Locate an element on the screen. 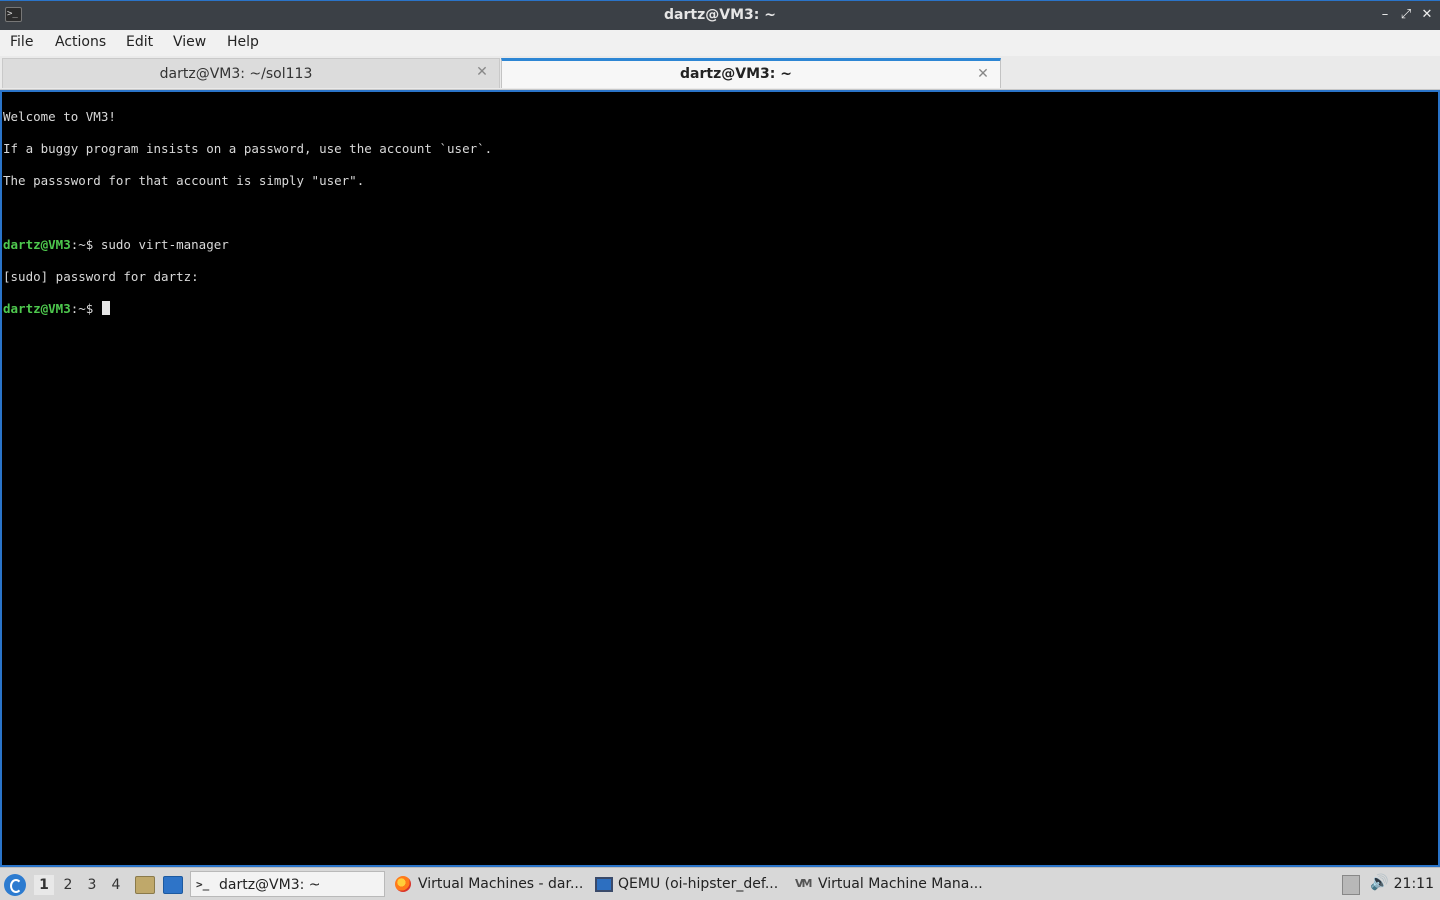  menu-edit: Edit is located at coordinates (139, 42).